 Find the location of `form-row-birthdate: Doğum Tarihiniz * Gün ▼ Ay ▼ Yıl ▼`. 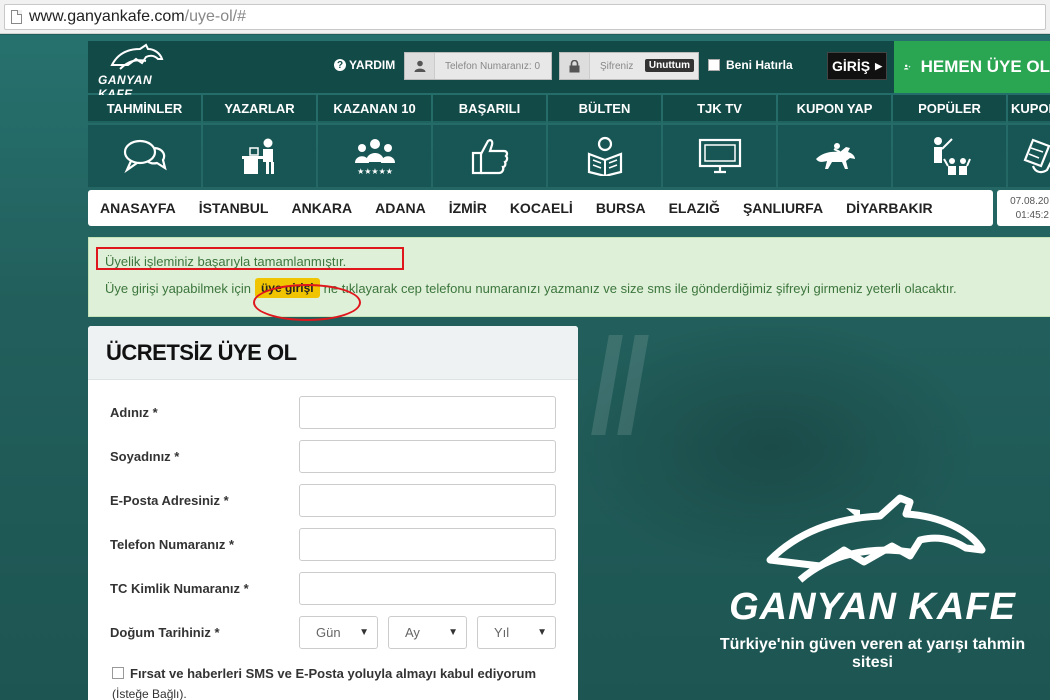

form-row-birthdate: Doğum Tarihiniz * Gün ▼ Ay ▼ Yıl ▼ is located at coordinates (333, 633).